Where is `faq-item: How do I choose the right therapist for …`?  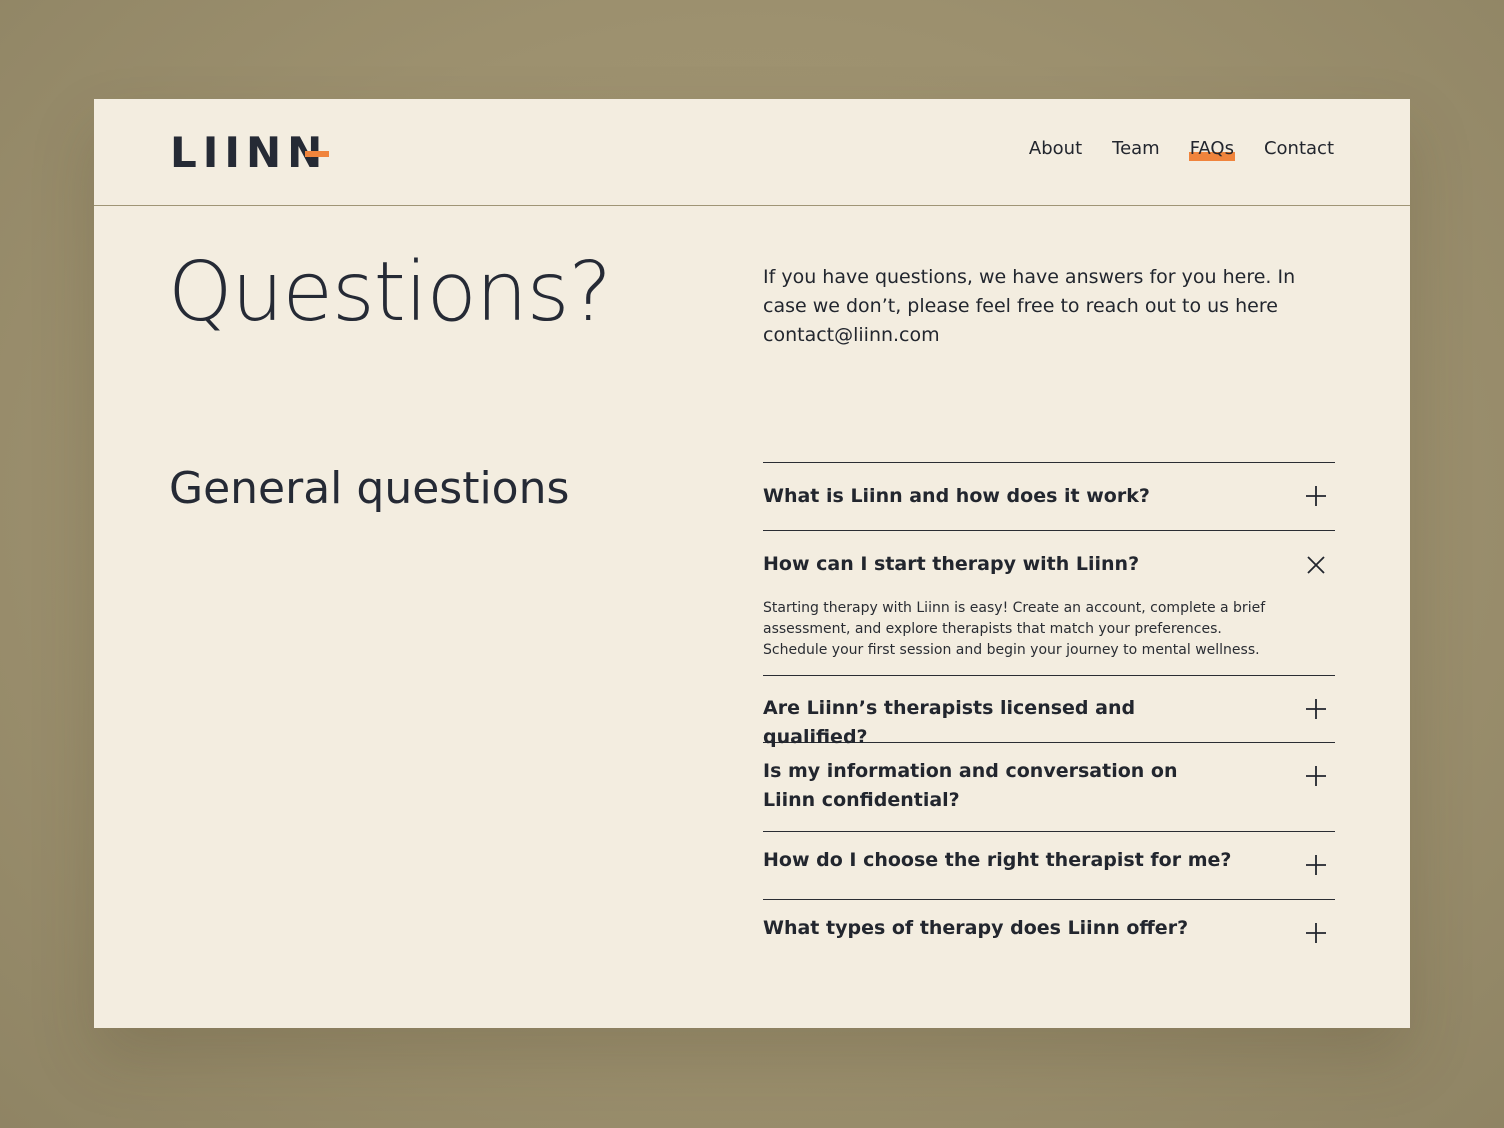 faq-item: How do I choose the right therapist for … is located at coordinates (1049, 866).